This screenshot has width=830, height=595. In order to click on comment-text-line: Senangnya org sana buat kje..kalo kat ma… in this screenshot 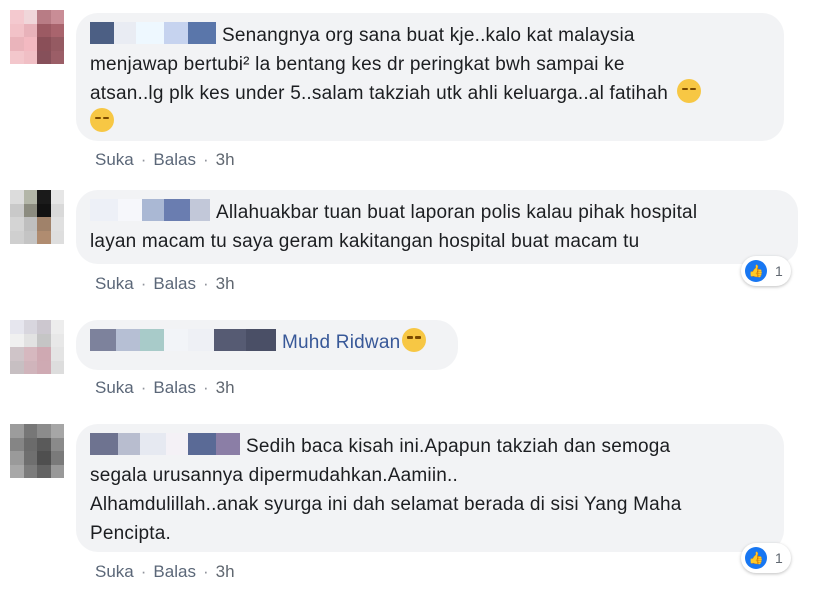, I will do `click(428, 35)`.